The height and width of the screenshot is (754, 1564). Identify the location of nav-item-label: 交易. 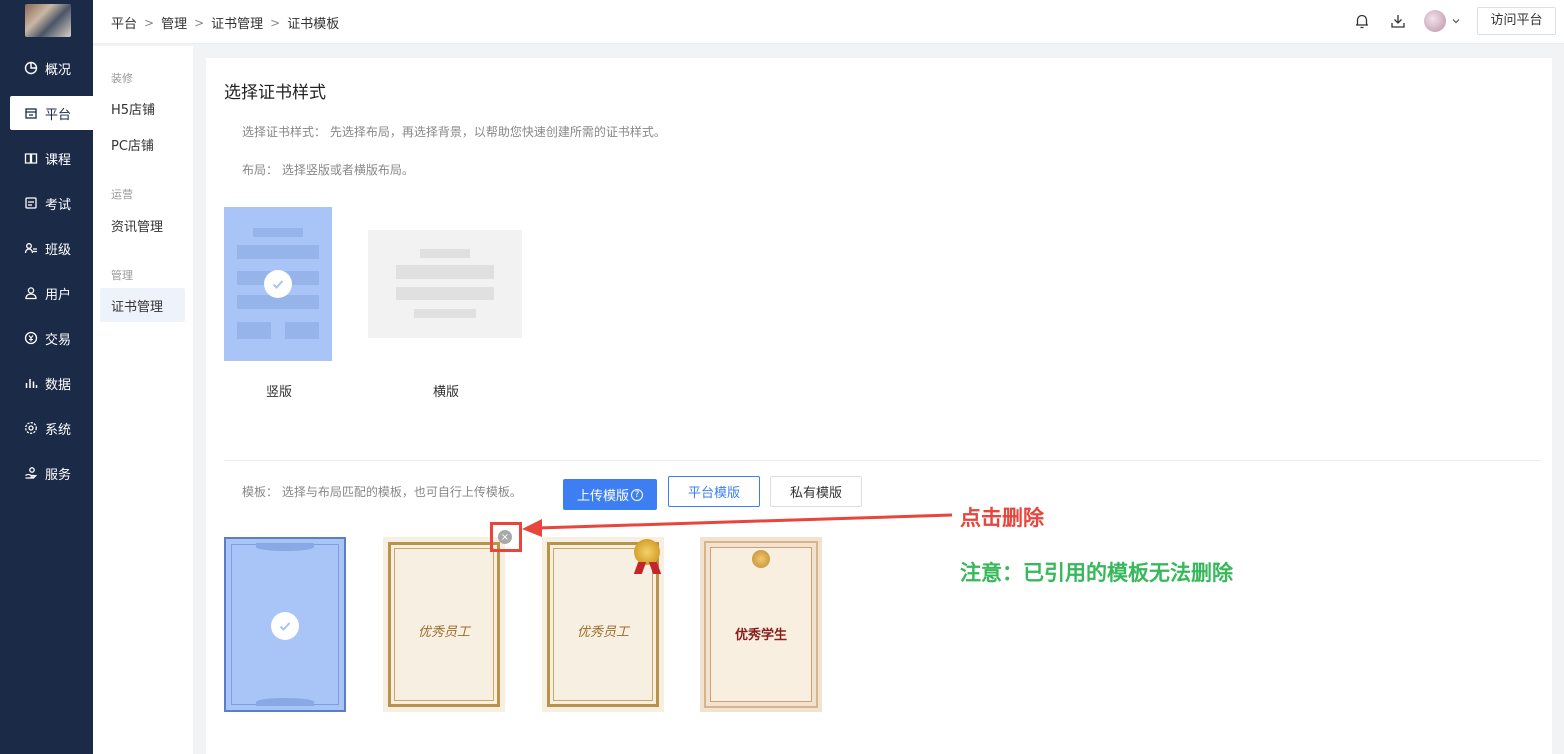
(58, 340).